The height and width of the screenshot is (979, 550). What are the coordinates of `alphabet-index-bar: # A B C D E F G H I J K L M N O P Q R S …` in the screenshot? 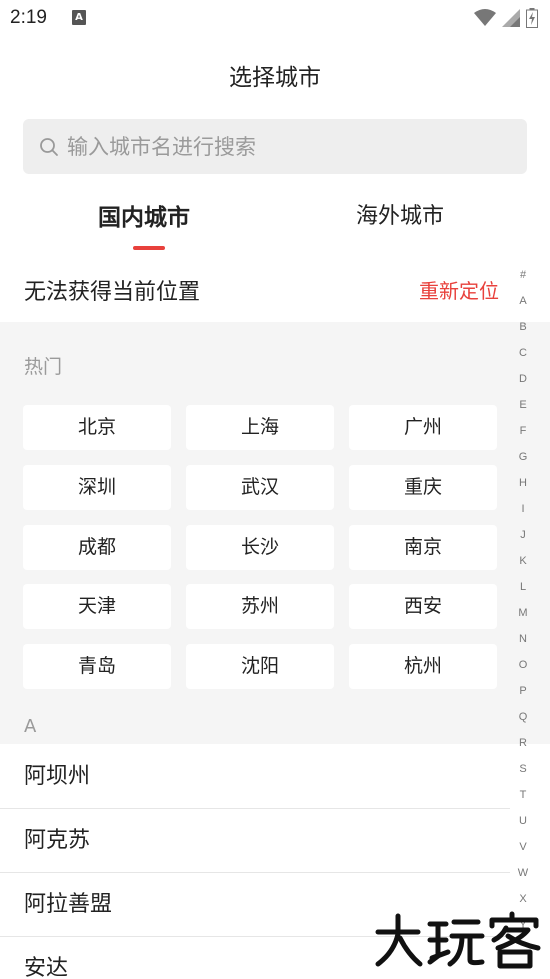 It's located at (523, 600).